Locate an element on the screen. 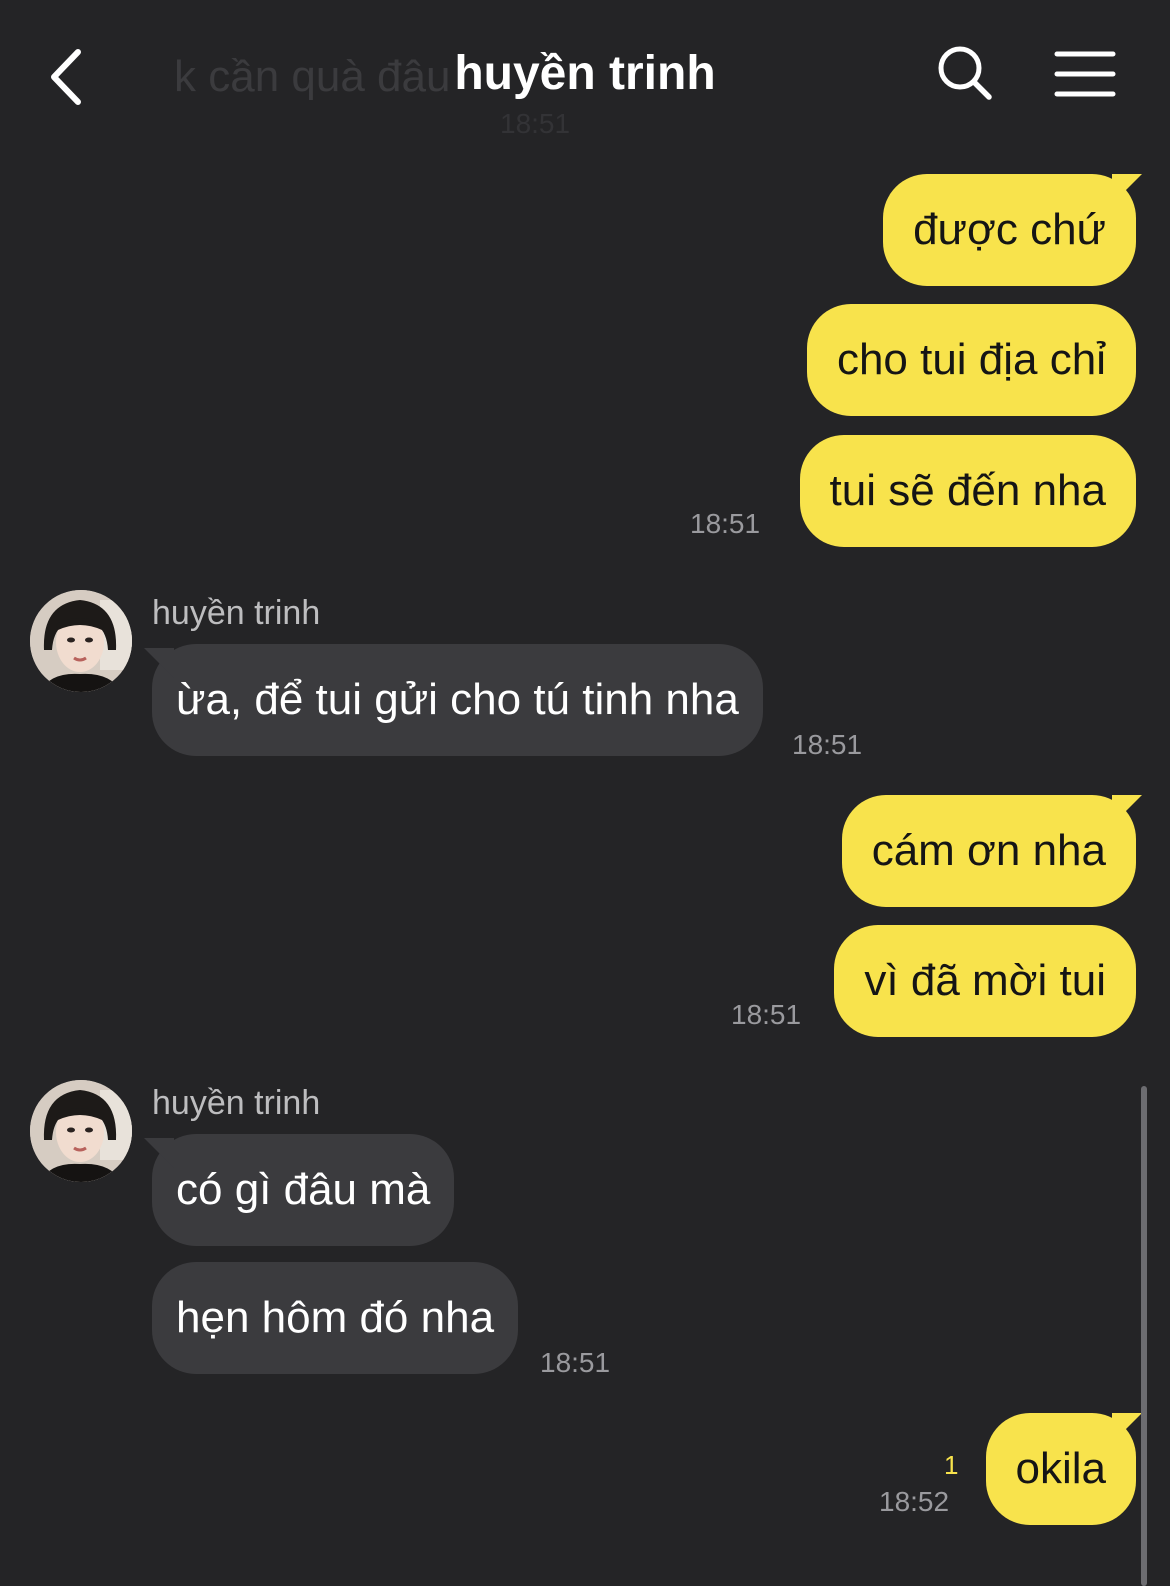 This screenshot has width=1170, height=1586. sent-message-bubble: okila is located at coordinates (1060, 1469).